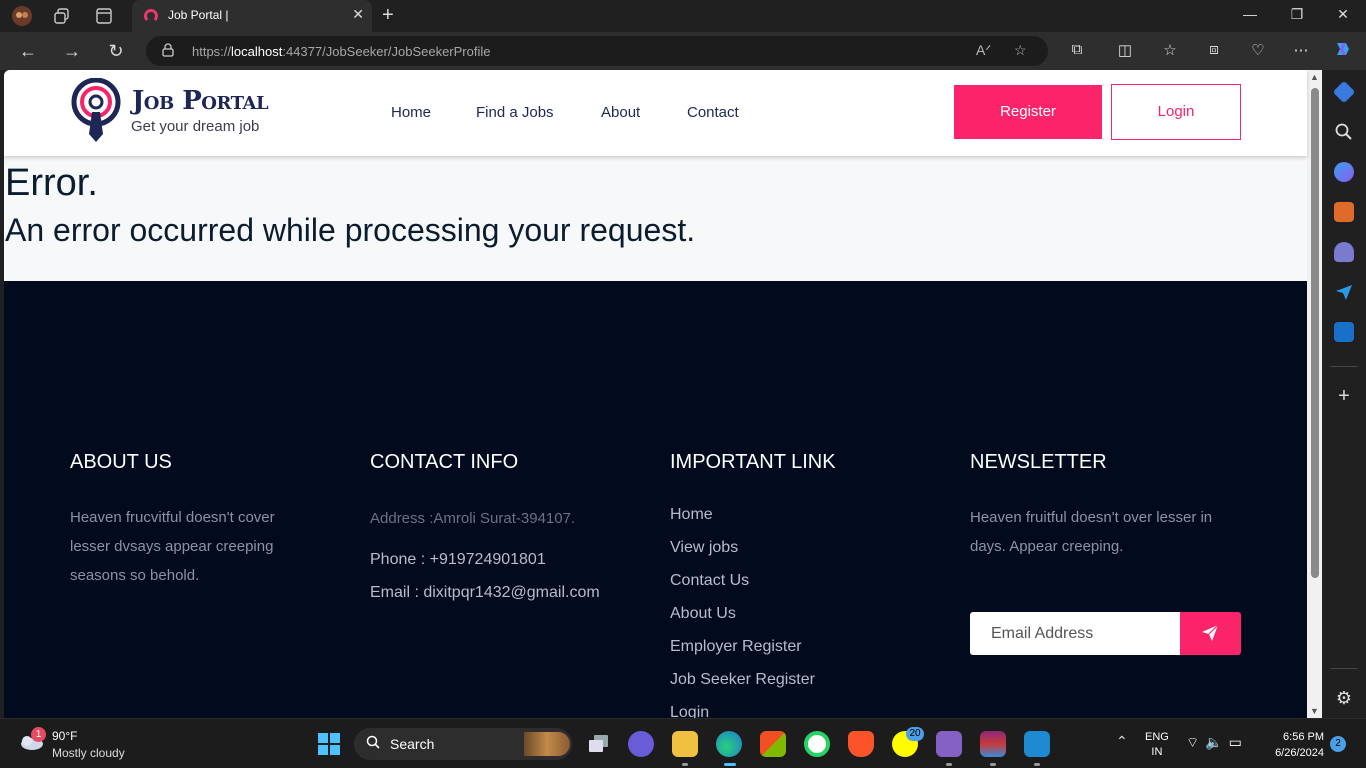 The image size is (1366, 768). Describe the element at coordinates (1344, 366) in the screenshot. I see `sidebar-divider` at that location.